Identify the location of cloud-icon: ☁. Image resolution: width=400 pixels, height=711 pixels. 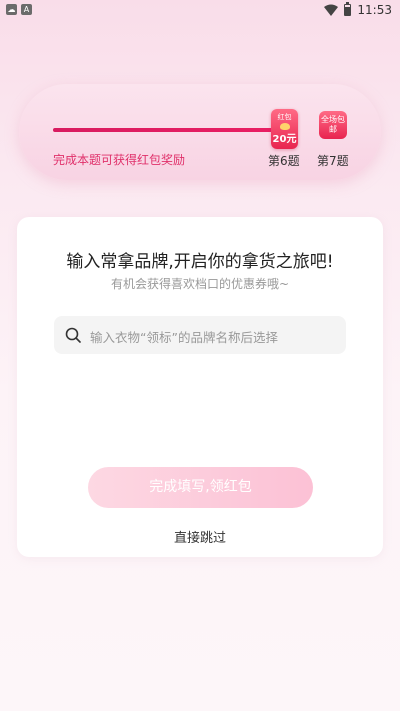
(11, 9).